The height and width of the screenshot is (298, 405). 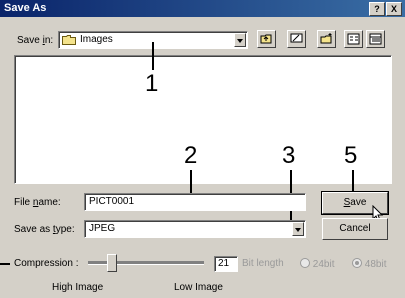 I want to click on callout-1-line, so click(x=153, y=56).